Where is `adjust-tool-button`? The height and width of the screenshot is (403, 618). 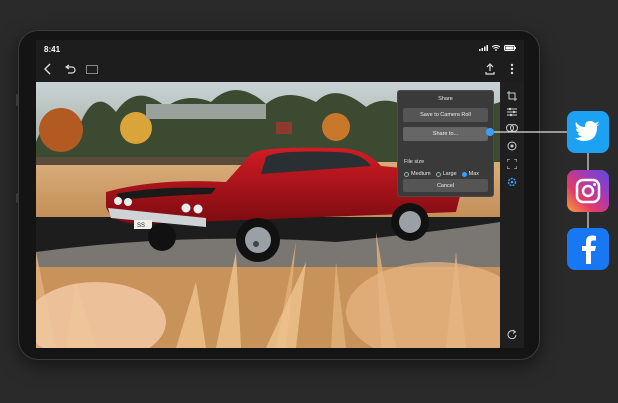 adjust-tool-button is located at coordinates (512, 112).